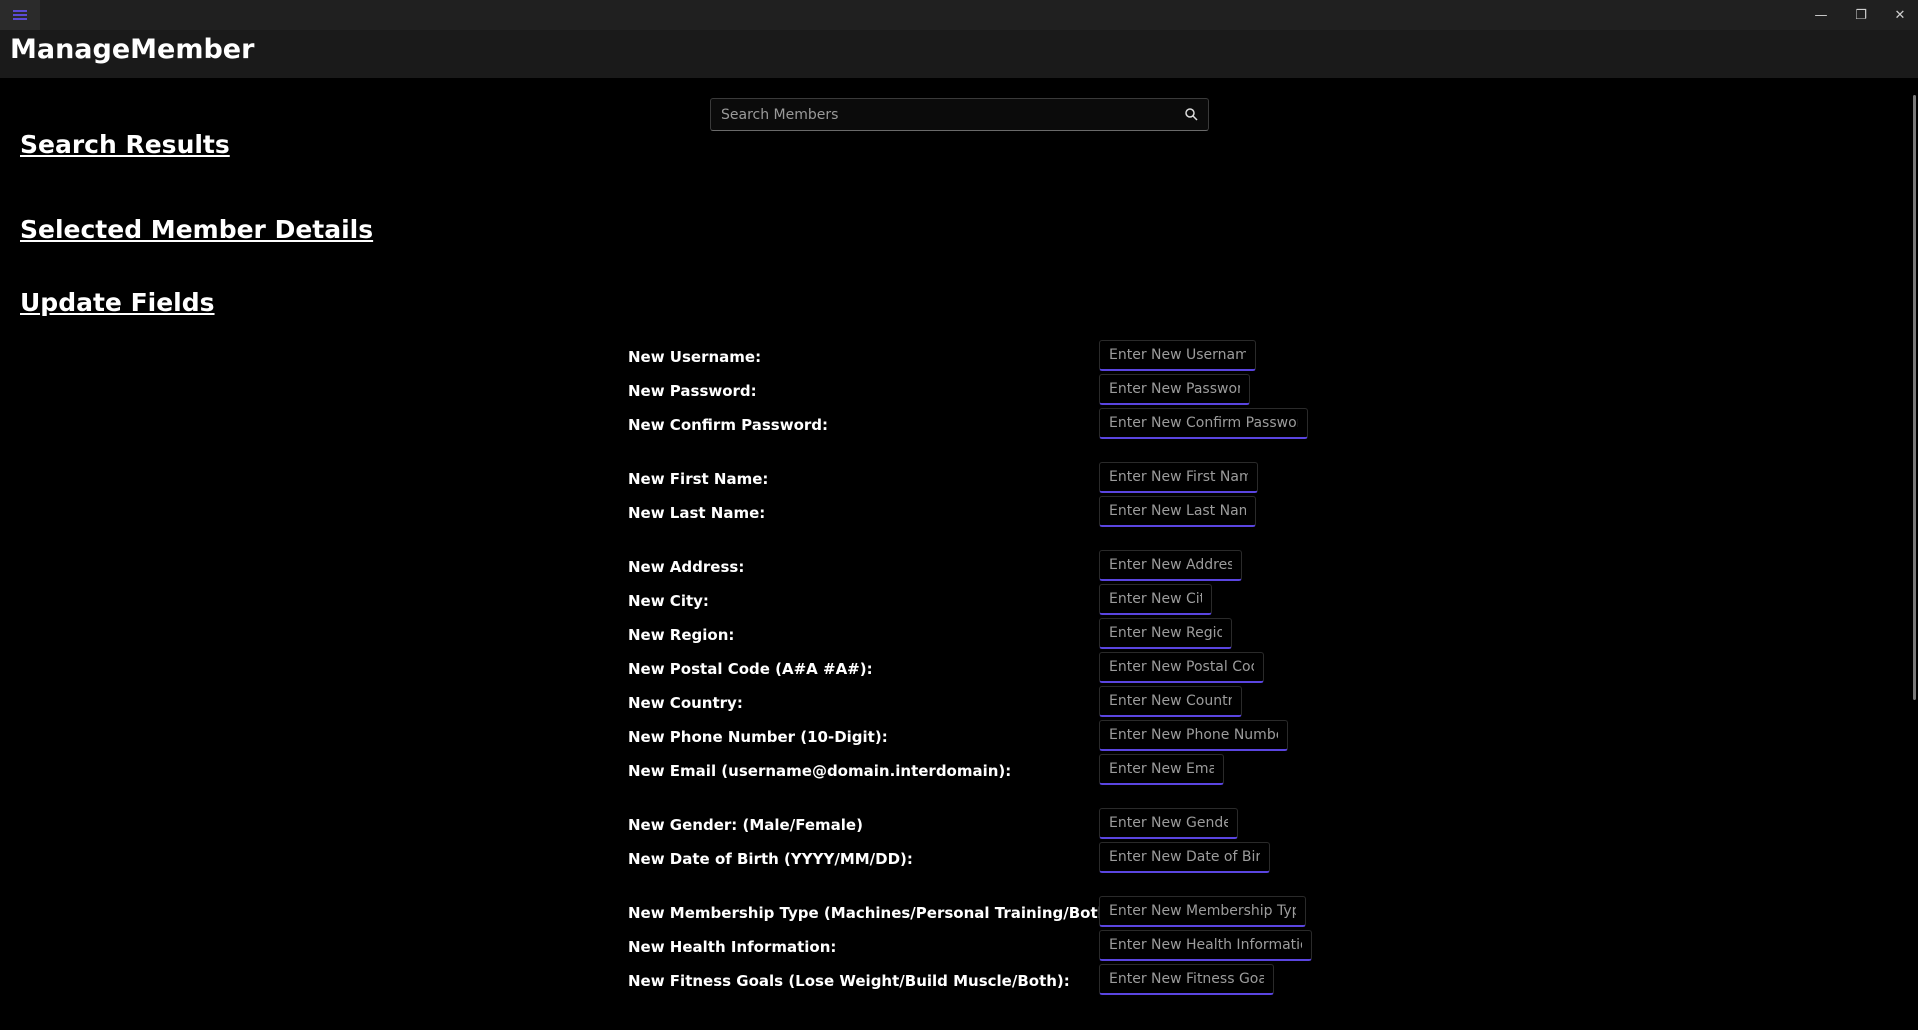  I want to click on vertical-scrollbar, so click(1914, 397).